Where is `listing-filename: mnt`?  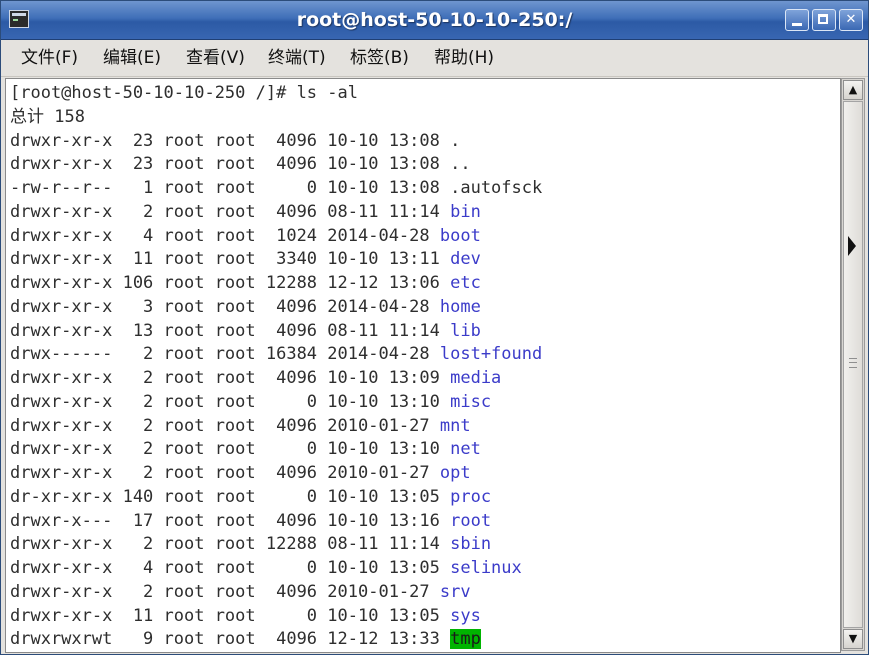
listing-filename: mnt is located at coordinates (455, 425).